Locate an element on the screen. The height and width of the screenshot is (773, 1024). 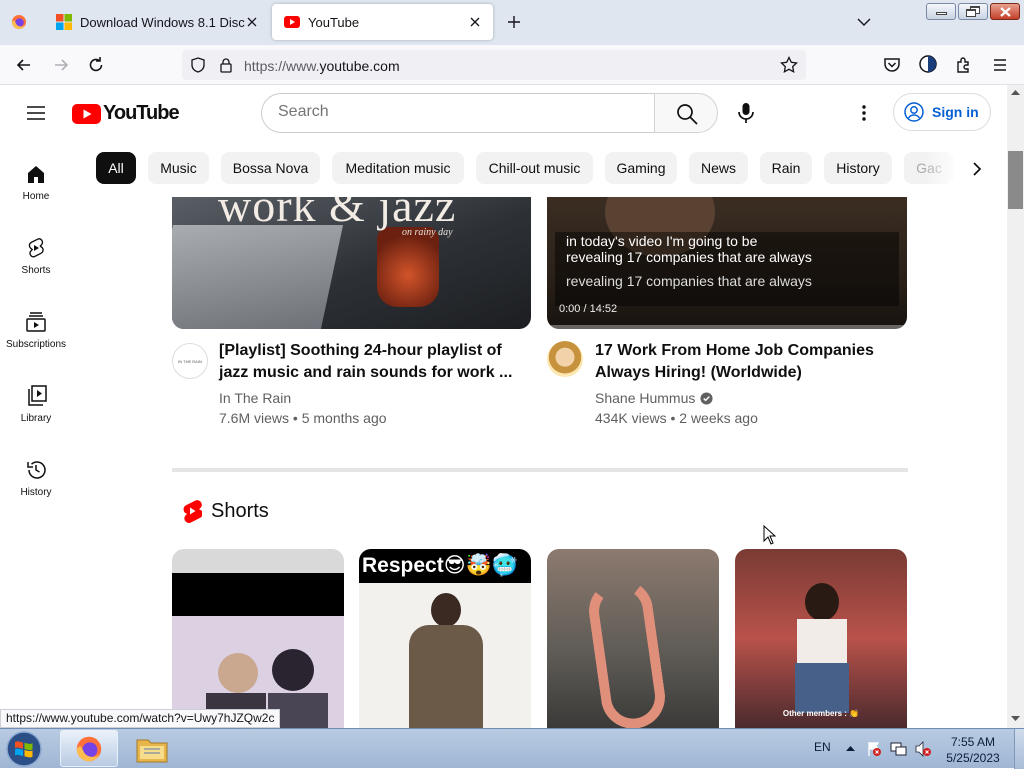
browser-tab-bar: Download Windows 8.1 Disc Im YouTube is located at coordinates (512, 22).